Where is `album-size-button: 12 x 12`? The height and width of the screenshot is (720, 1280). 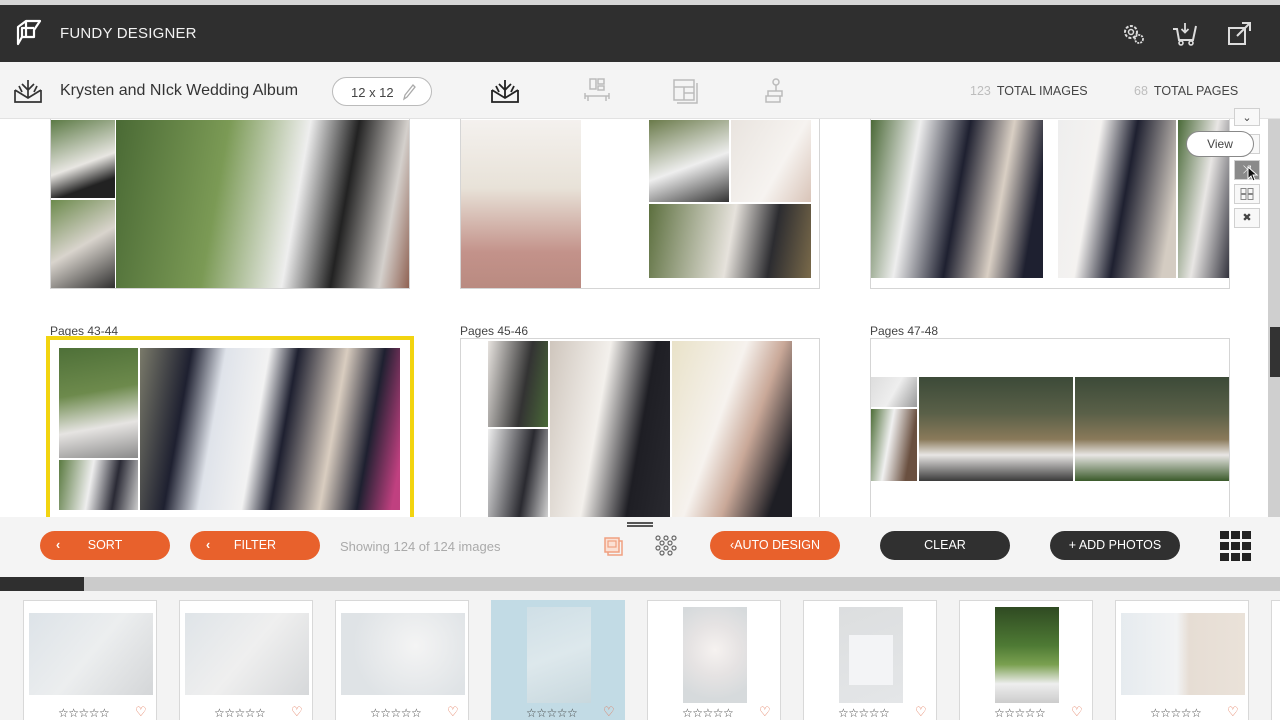 album-size-button: 12 x 12 is located at coordinates (382, 91).